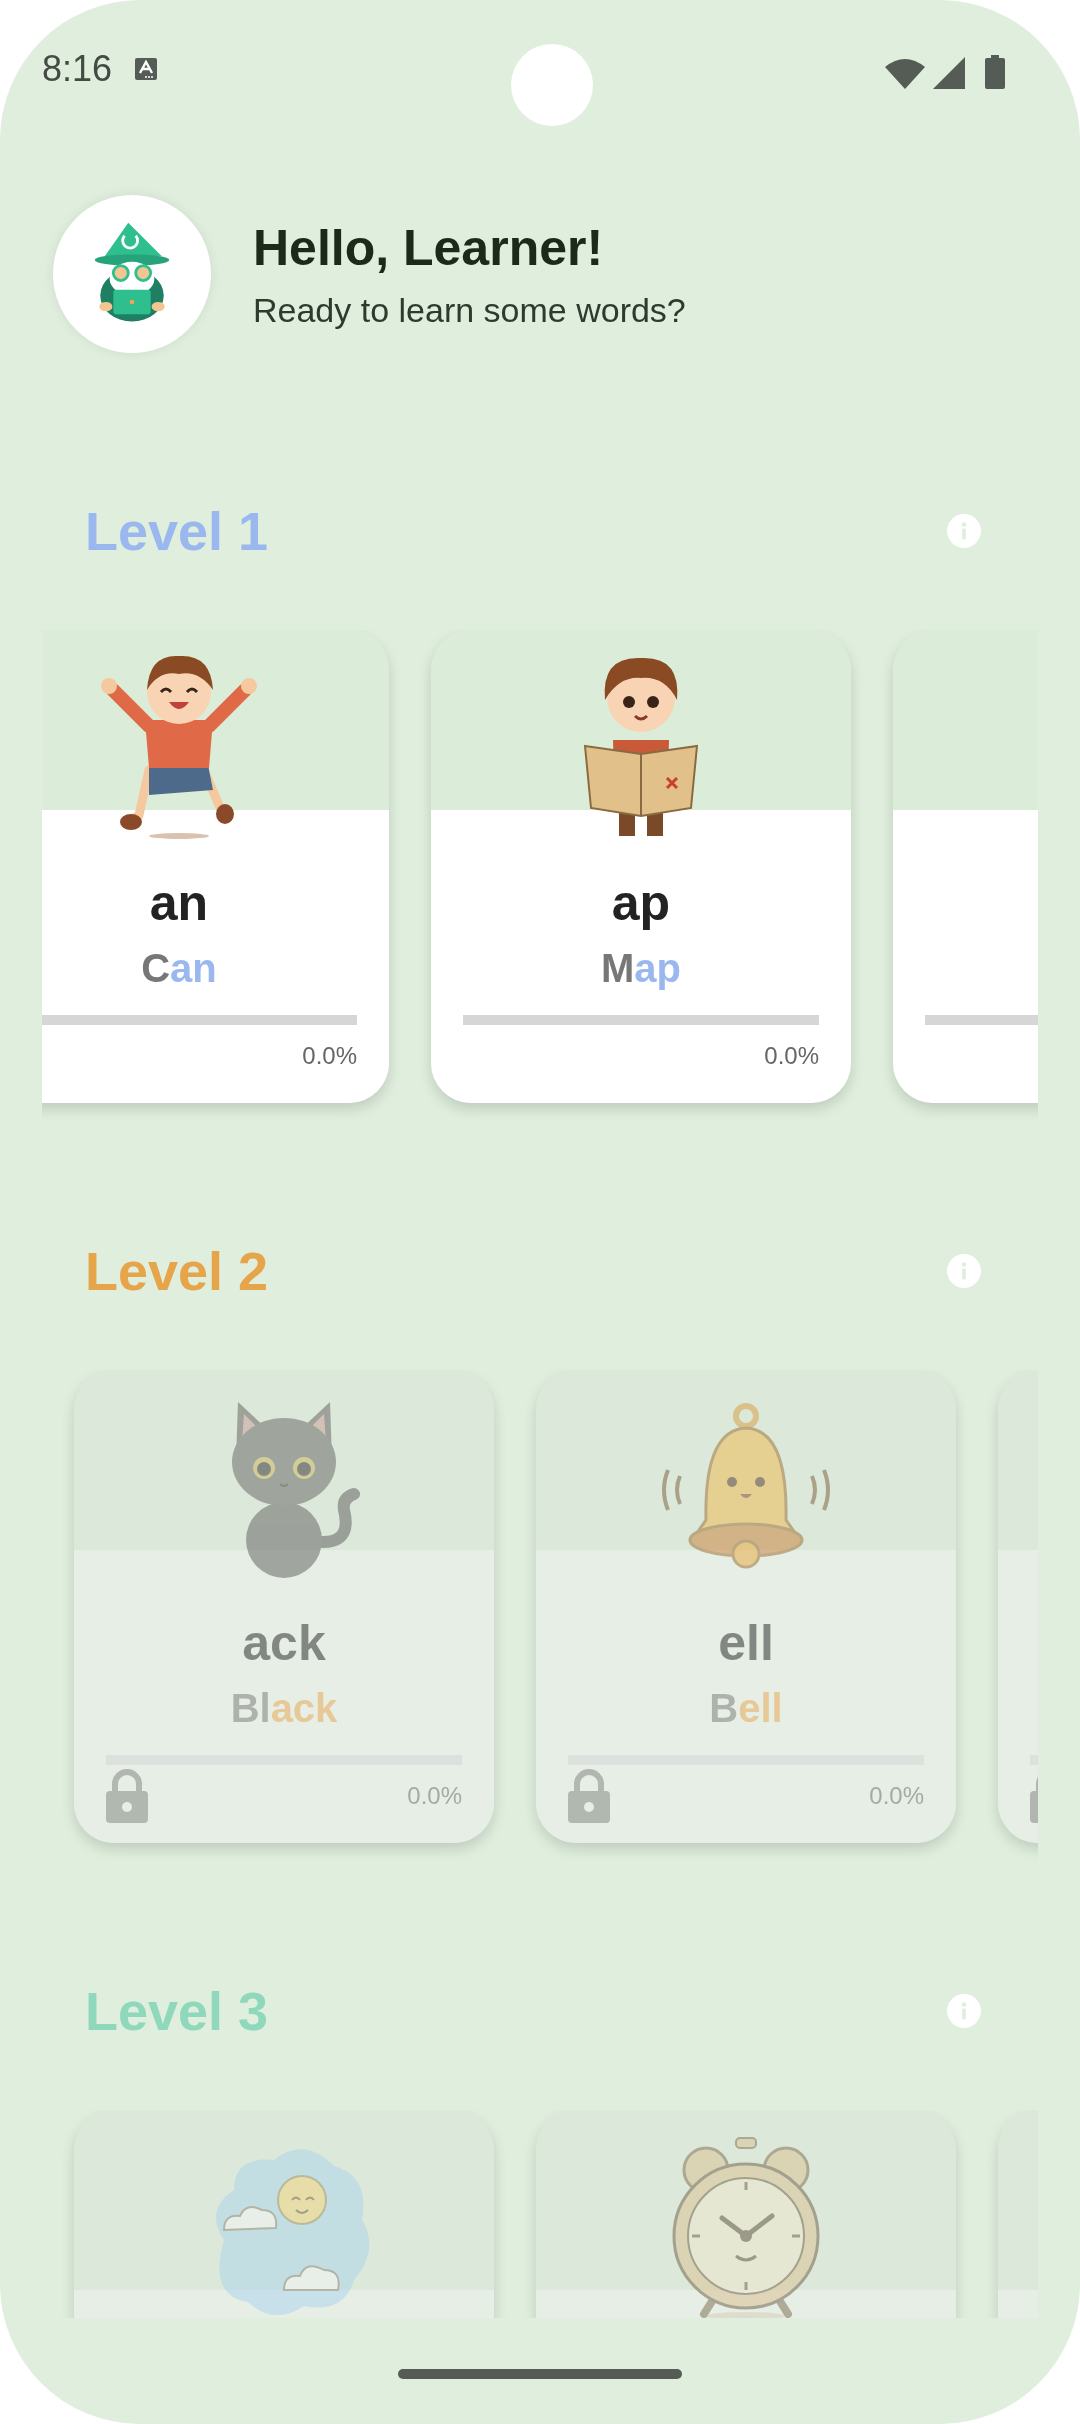  Describe the element at coordinates (995, 72) in the screenshot. I see `battery-icon` at that location.